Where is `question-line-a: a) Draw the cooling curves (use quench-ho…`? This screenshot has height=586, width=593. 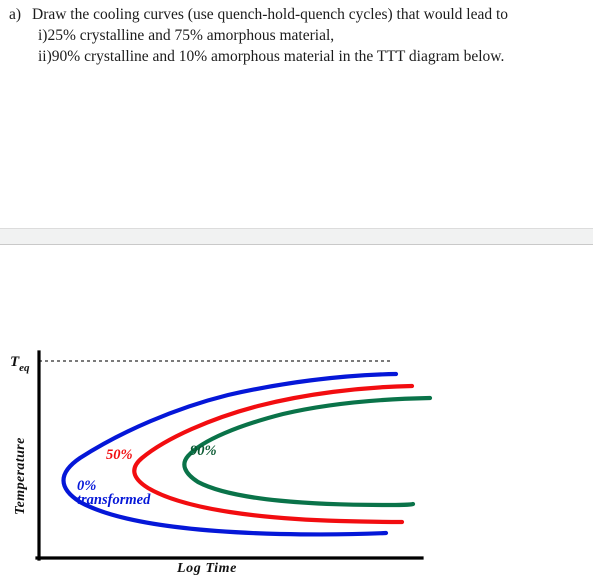 question-line-a: a) Draw the cooling curves (use quench-ho… is located at coordinates (296, 14).